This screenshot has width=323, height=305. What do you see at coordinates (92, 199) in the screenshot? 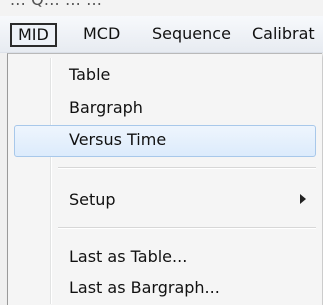
I see `menu-item-label: Setup` at bounding box center [92, 199].